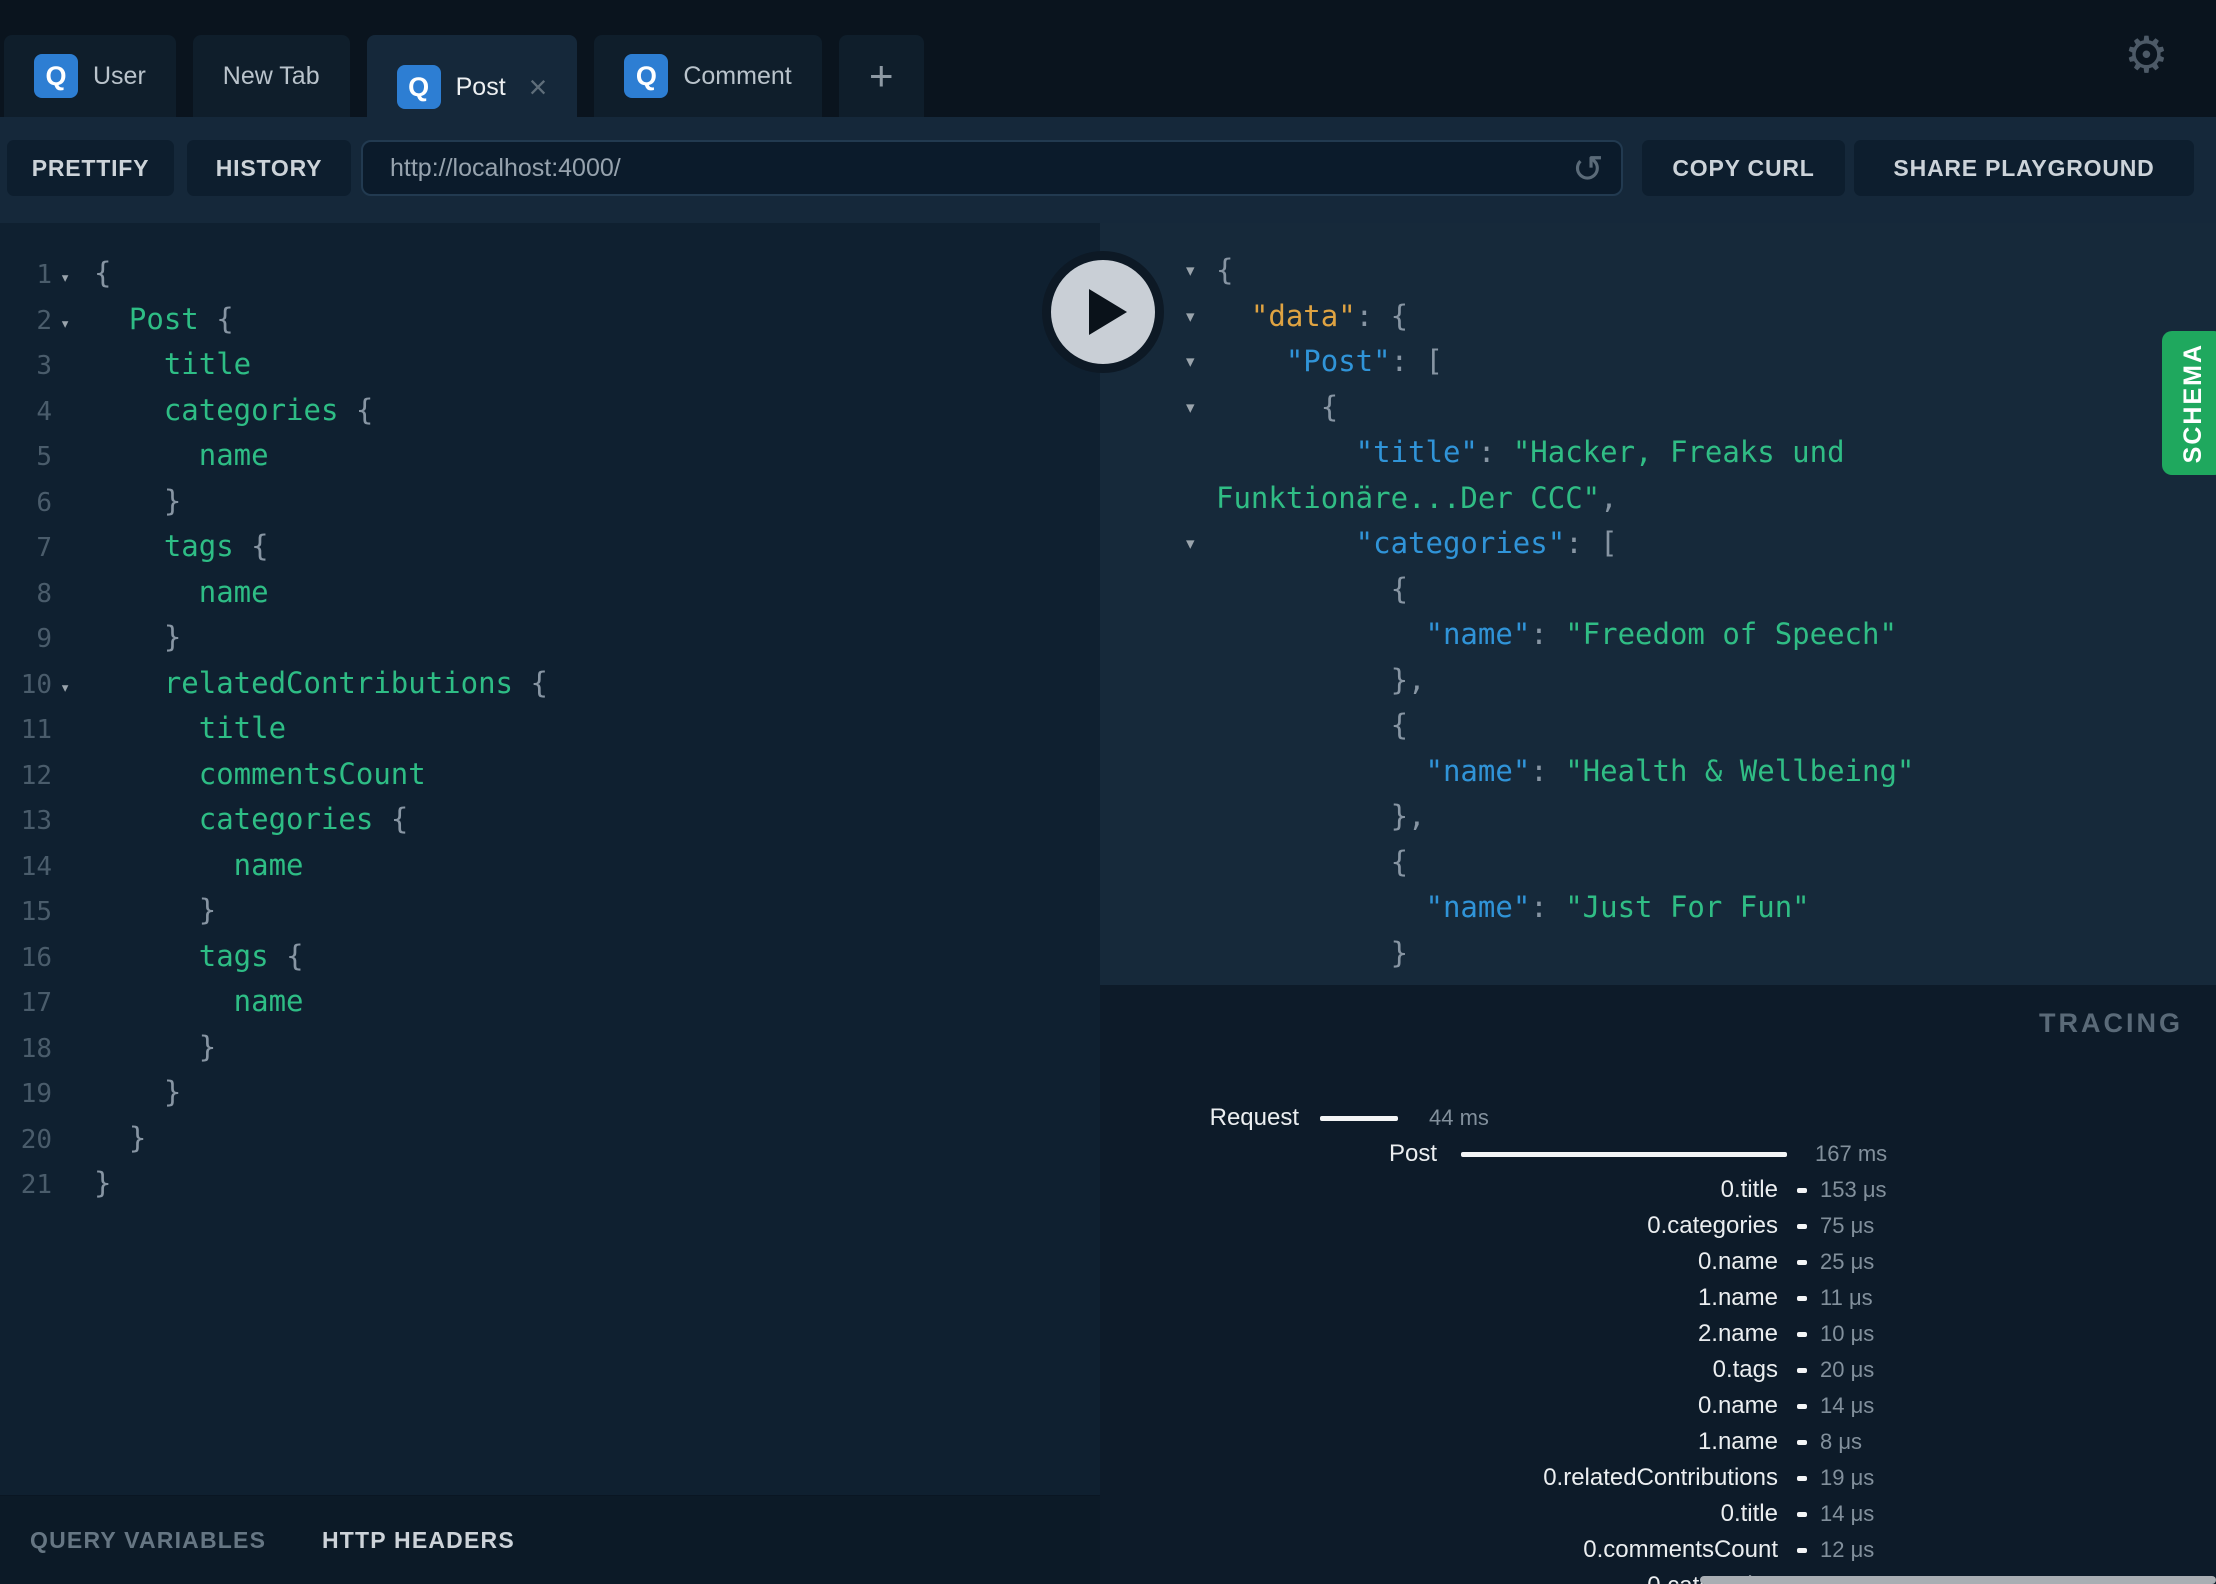 The width and height of the screenshot is (2216, 1584). I want to click on tab-comment: Q Comment, so click(708, 76).